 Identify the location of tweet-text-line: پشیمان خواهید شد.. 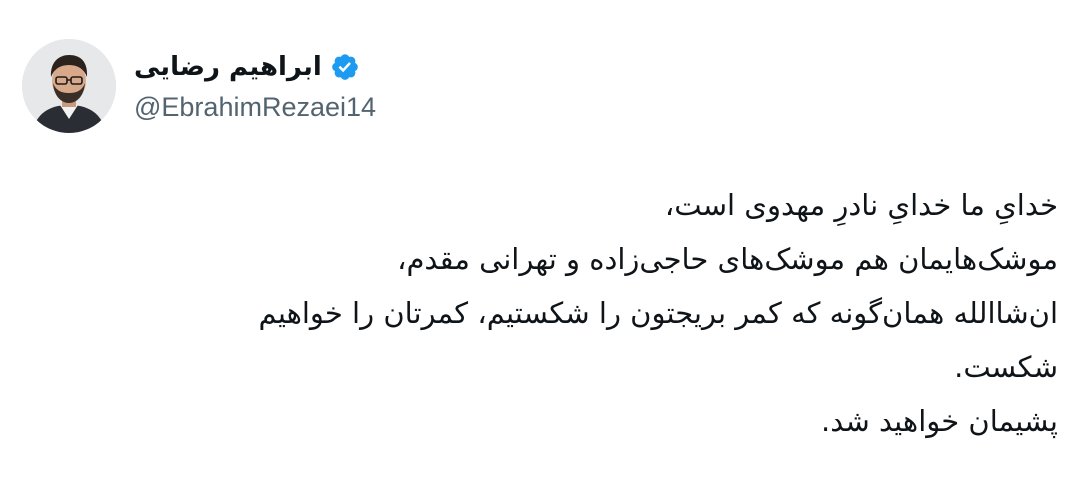
(939, 421).